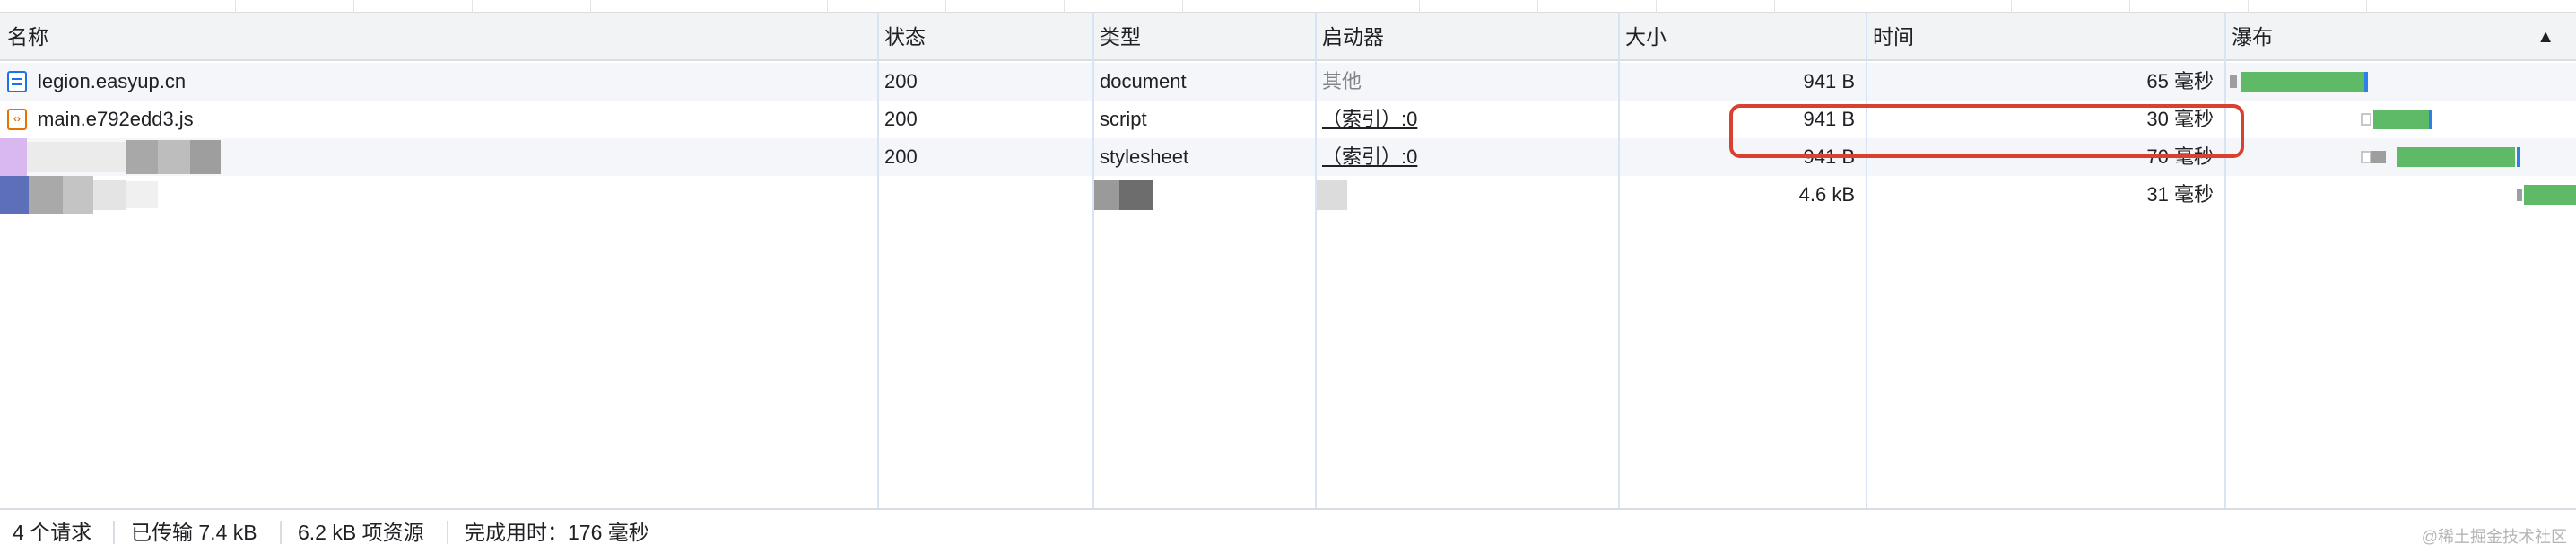 The height and width of the screenshot is (553, 2576). Describe the element at coordinates (1466, 37) in the screenshot. I see `column-header-initiator: 启动器` at that location.